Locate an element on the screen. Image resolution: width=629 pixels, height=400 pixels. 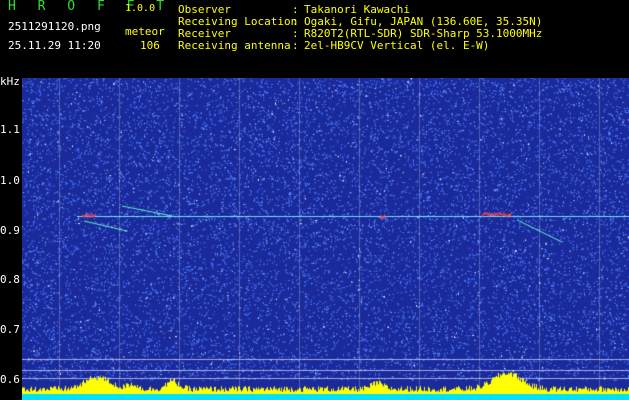
y-tick-label: 0.9 is located at coordinates (10, 230).